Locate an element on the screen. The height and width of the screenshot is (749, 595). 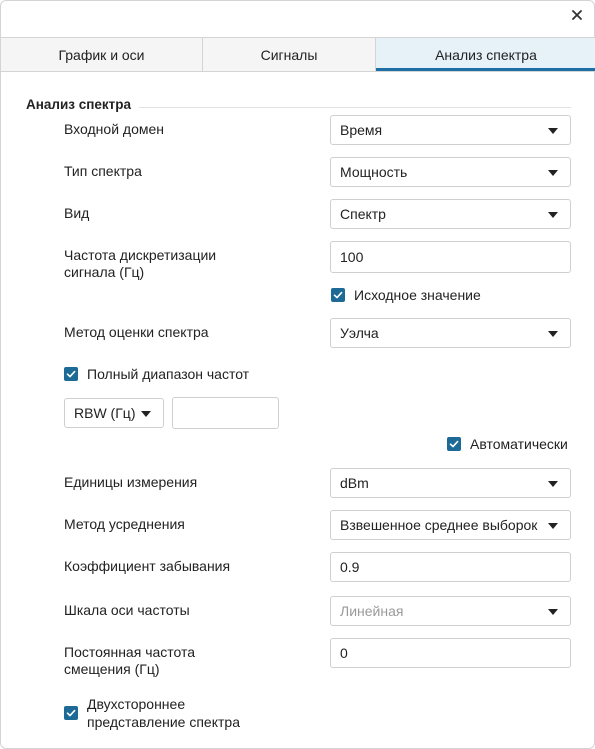
estimation-method-select: Уэлча is located at coordinates (450, 333).